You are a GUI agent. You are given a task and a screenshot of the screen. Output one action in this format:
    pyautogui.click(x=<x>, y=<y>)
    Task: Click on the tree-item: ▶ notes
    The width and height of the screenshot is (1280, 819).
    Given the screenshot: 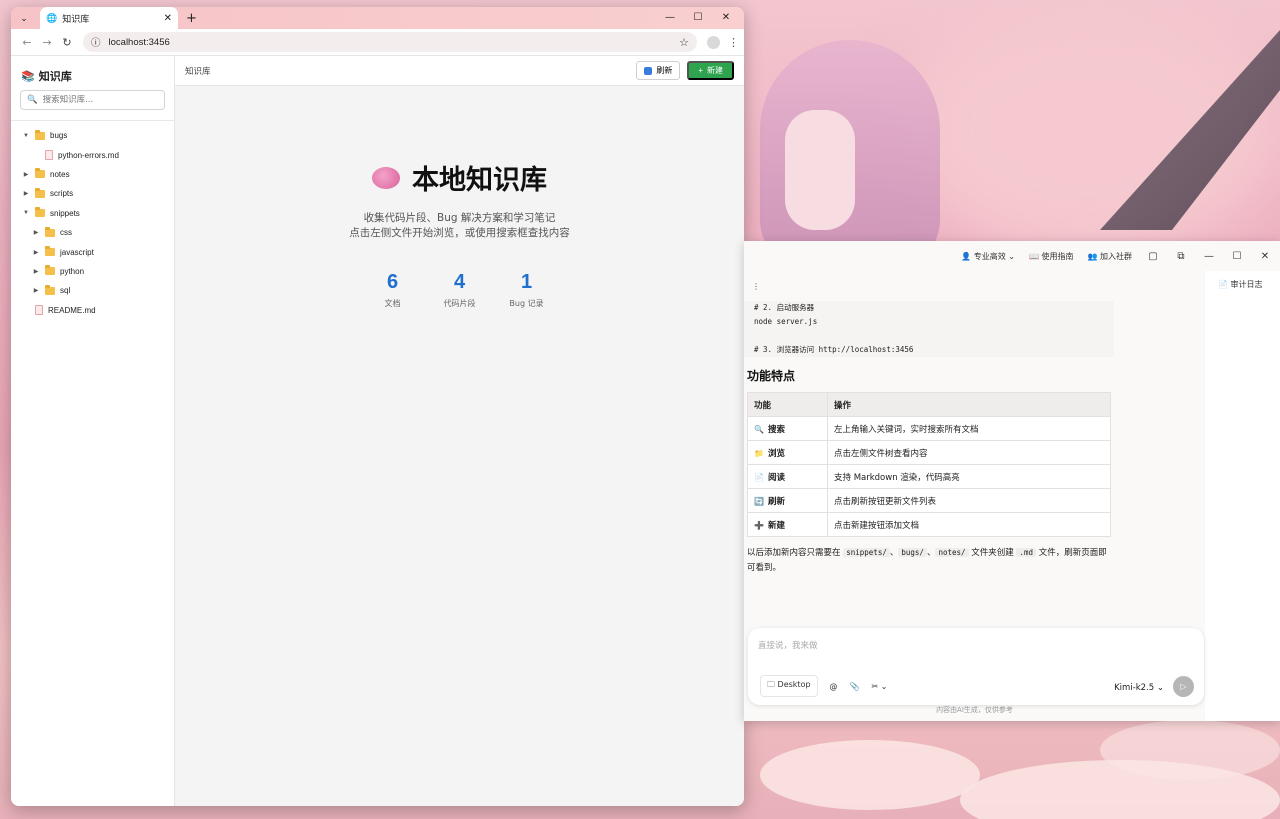 What is the action you would take?
    pyautogui.click(x=92, y=174)
    